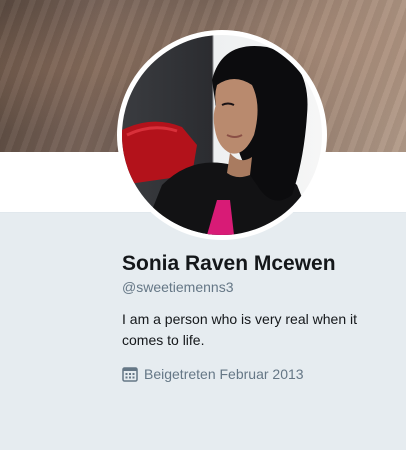 The image size is (406, 450). Describe the element at coordinates (257, 264) in the screenshot. I see `display-name: Sonia Raven Mcewen` at that location.